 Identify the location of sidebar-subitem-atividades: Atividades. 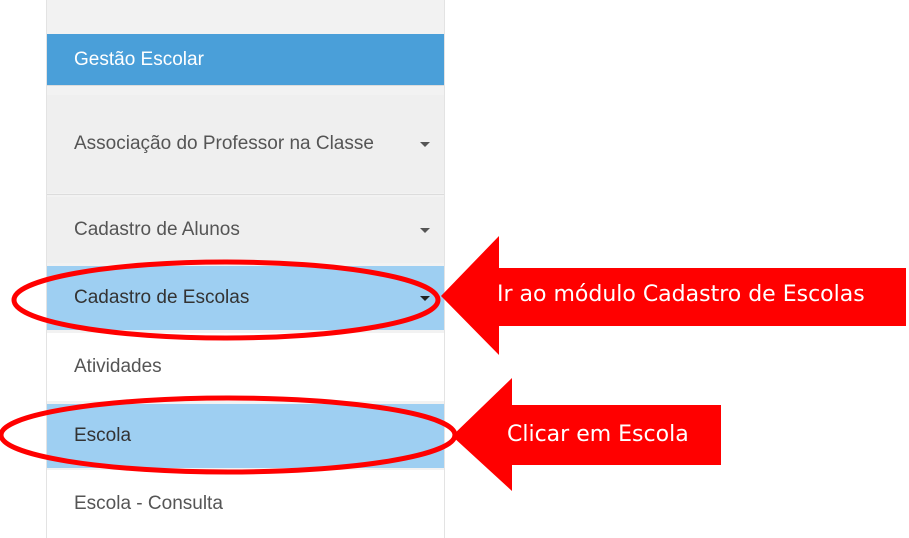
(245, 367).